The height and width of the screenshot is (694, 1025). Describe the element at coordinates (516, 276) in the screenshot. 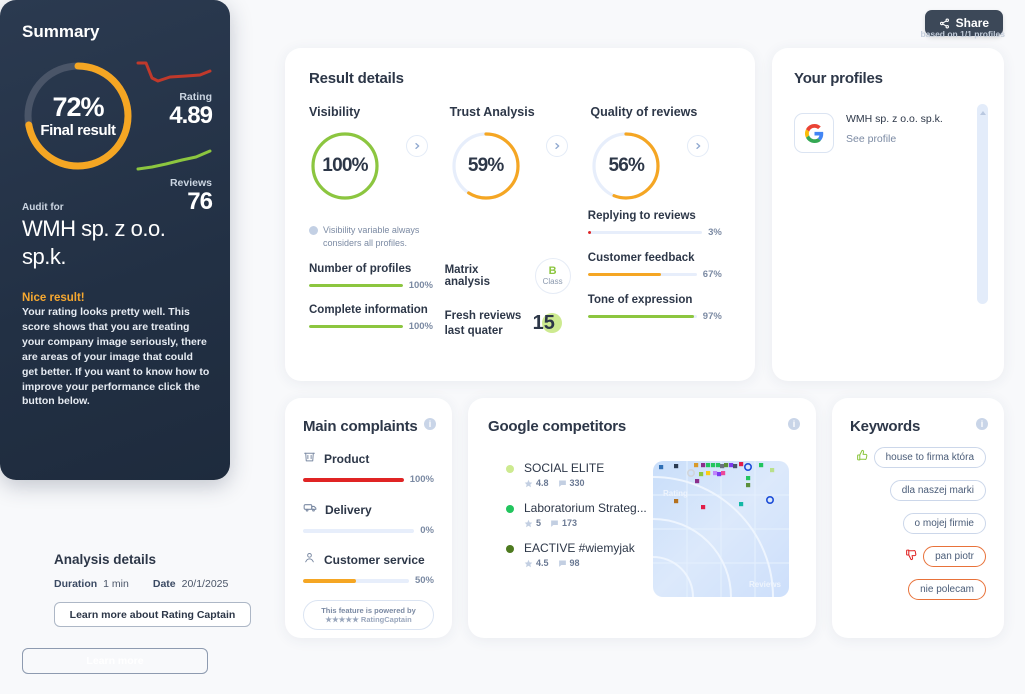

I see `matrix-analysis-row: Matrix analysis B Class` at that location.